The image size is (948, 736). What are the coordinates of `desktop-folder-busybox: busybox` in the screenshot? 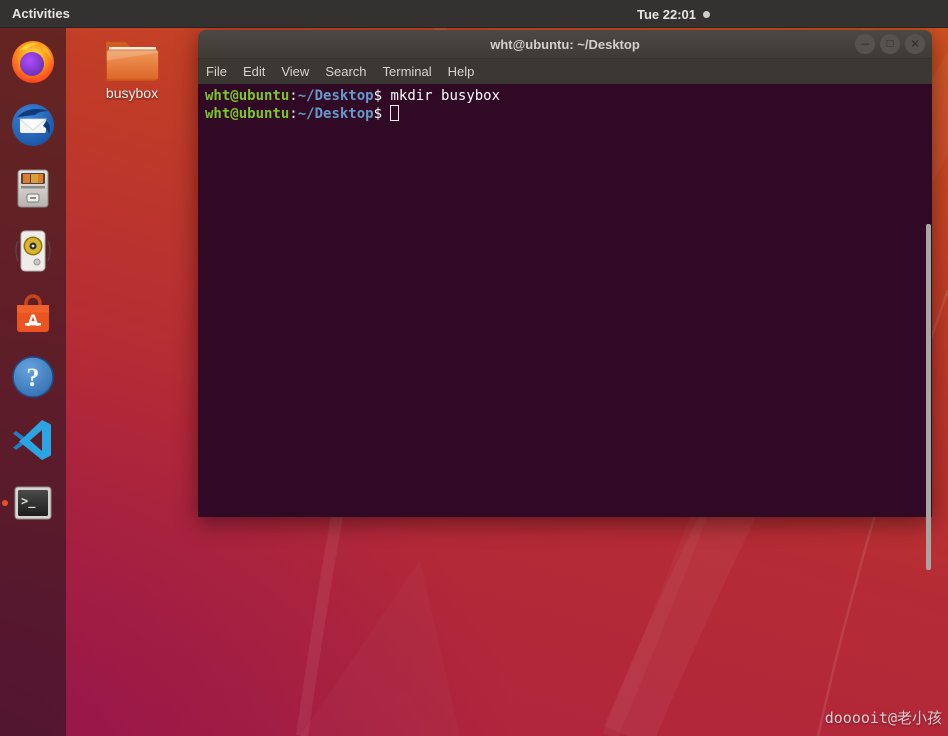 It's located at (132, 69).